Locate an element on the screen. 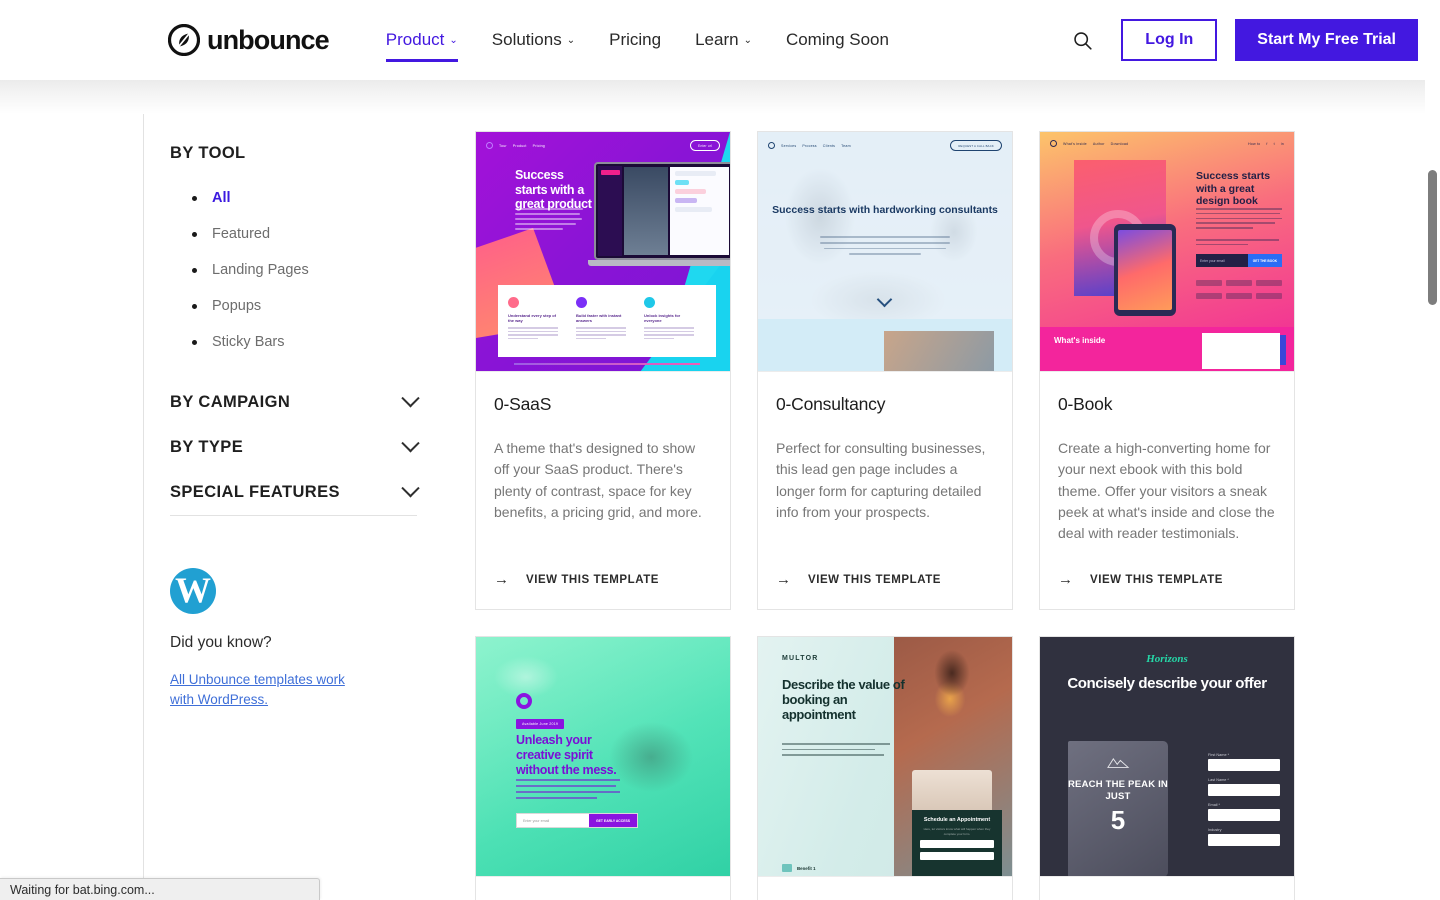  nav-item-coming-soon: Coming Soon is located at coordinates (837, 40).